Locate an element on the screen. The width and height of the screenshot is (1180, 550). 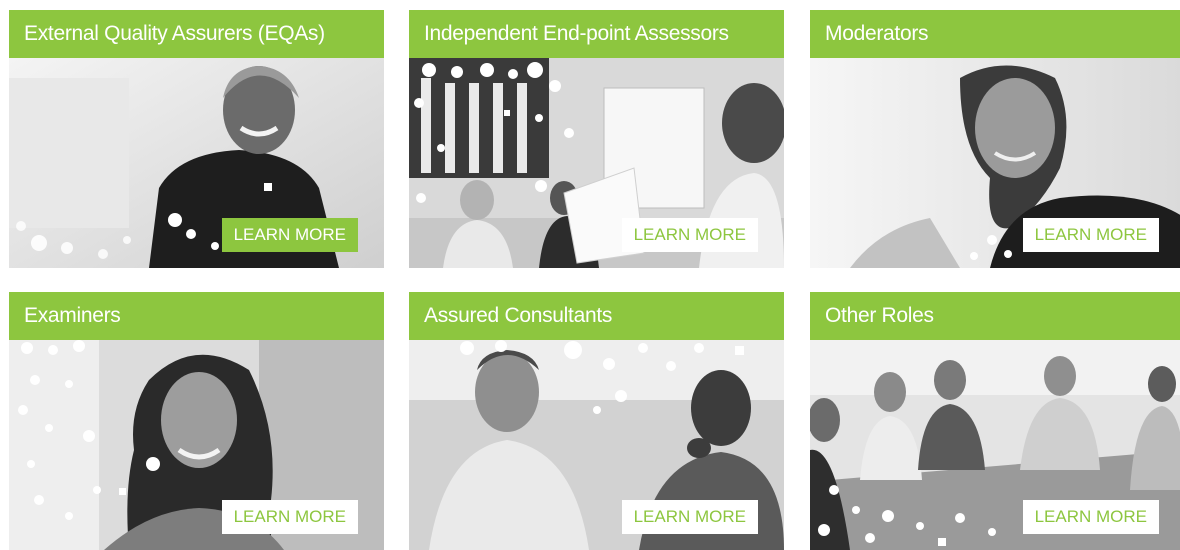
role-card-moderators: Moderators LEARN MORE is located at coordinates (995, 139).